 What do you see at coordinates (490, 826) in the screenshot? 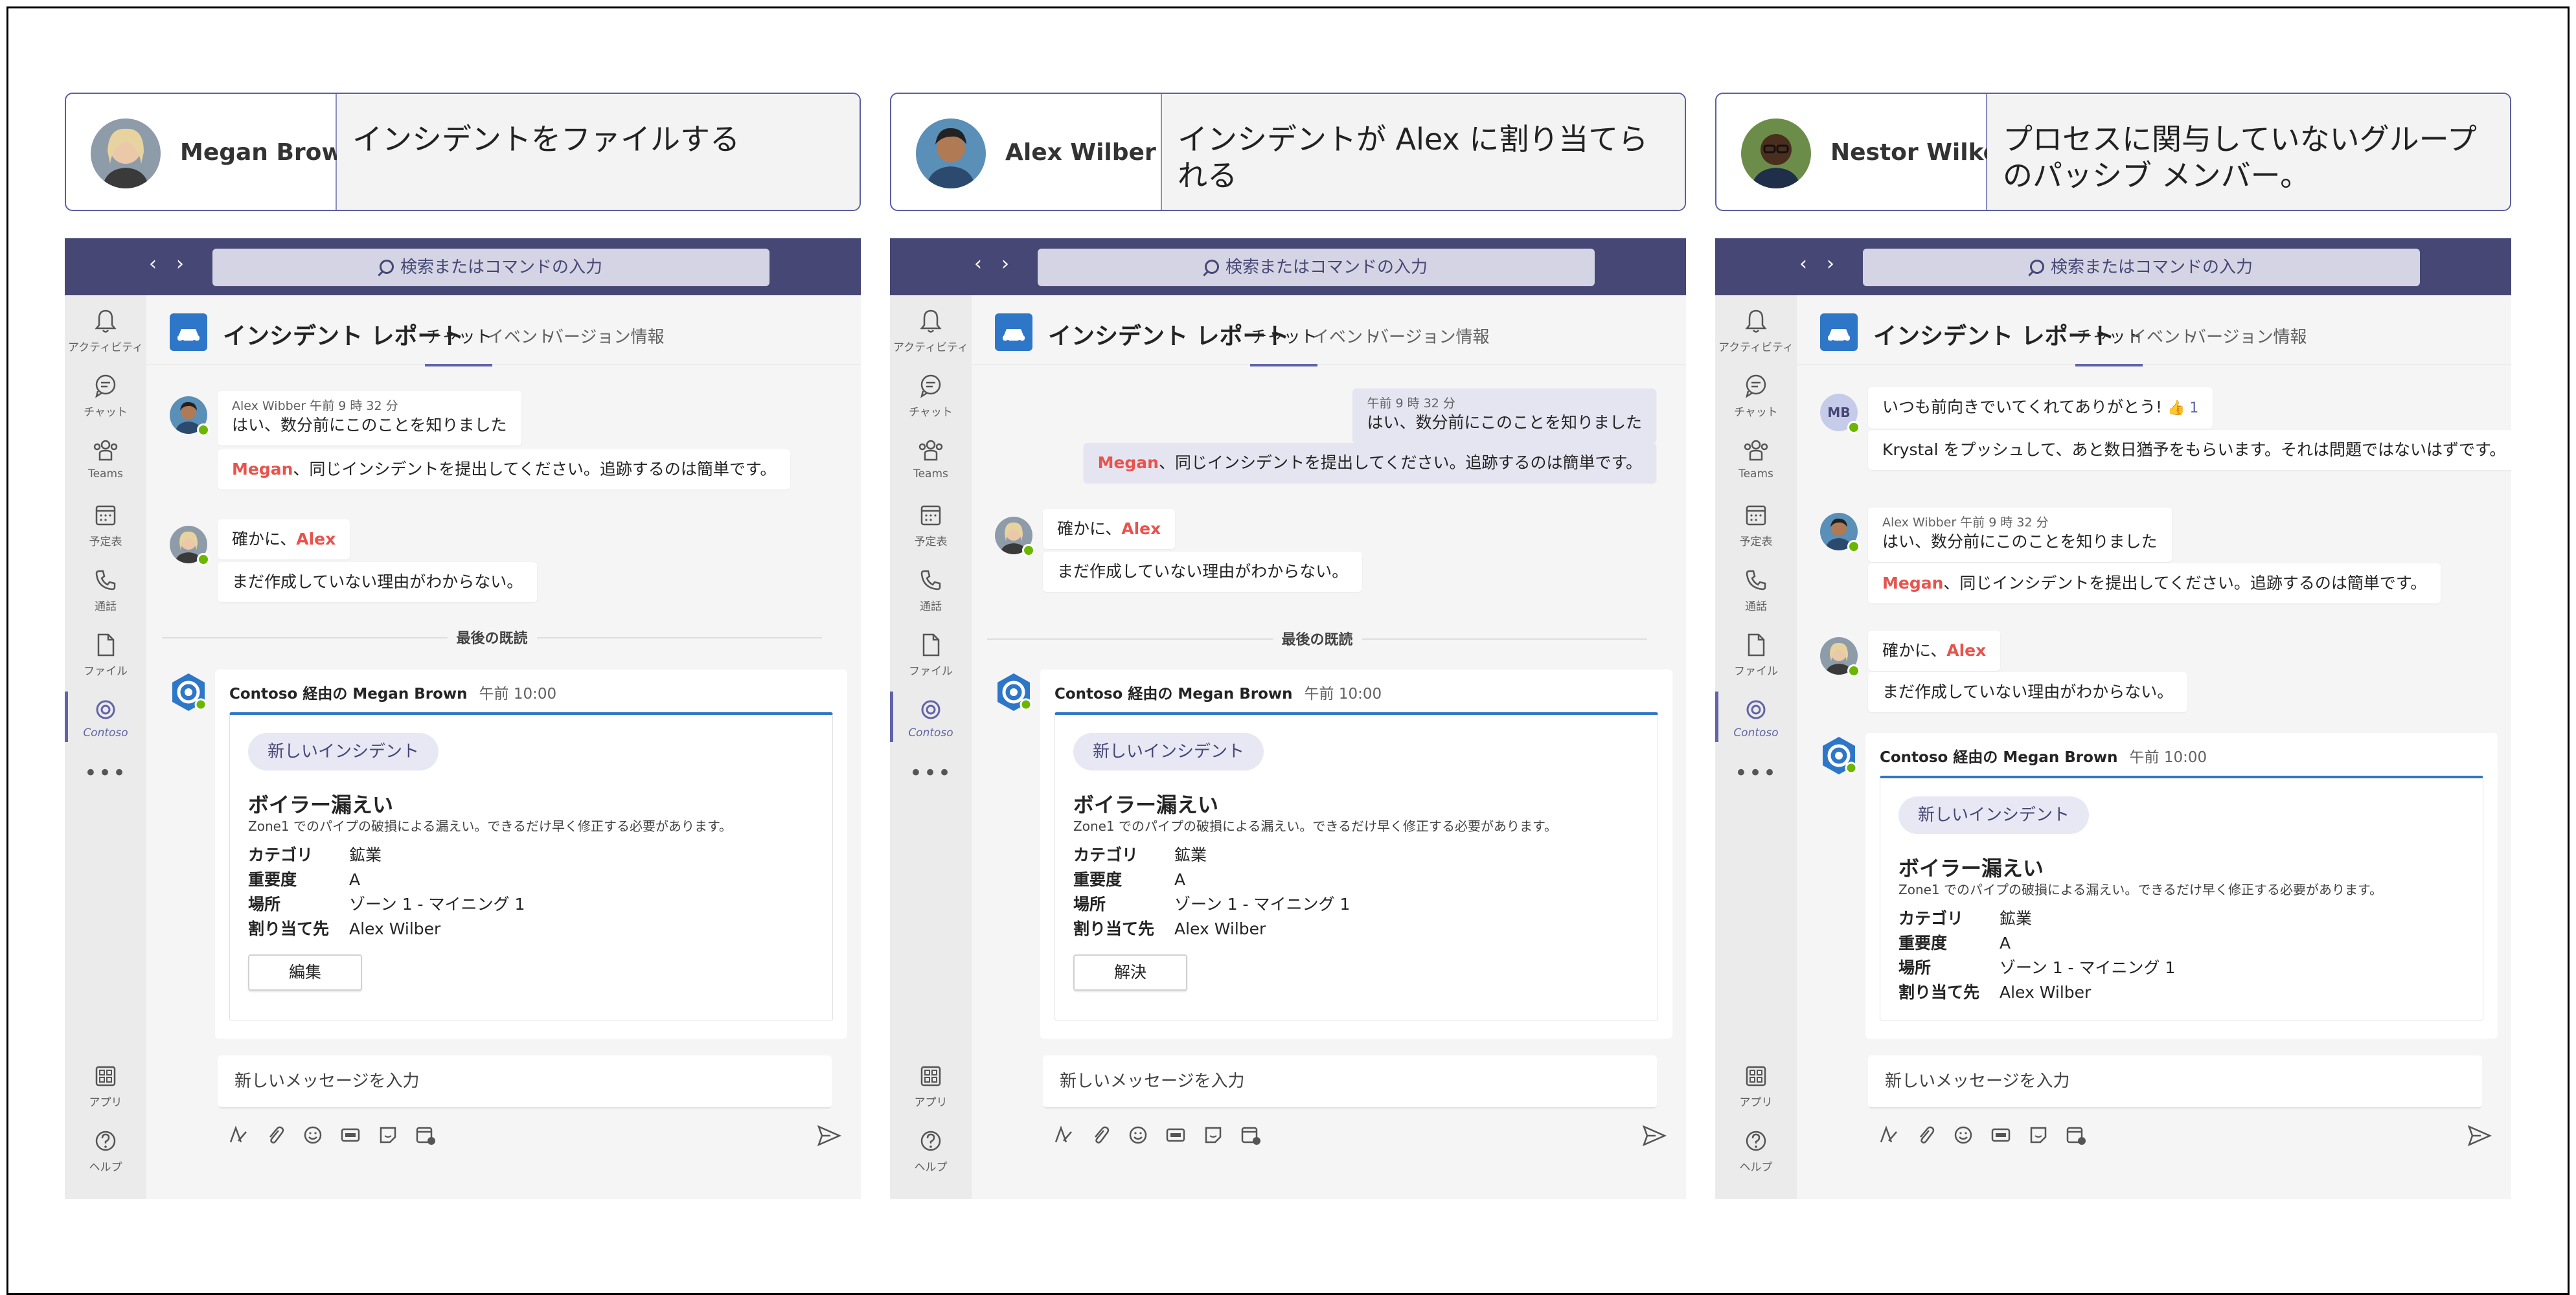
I see `card-description: Zone1 でのパイプの破損による漏えい。できるだけ早く修正する必要があります。` at bounding box center [490, 826].